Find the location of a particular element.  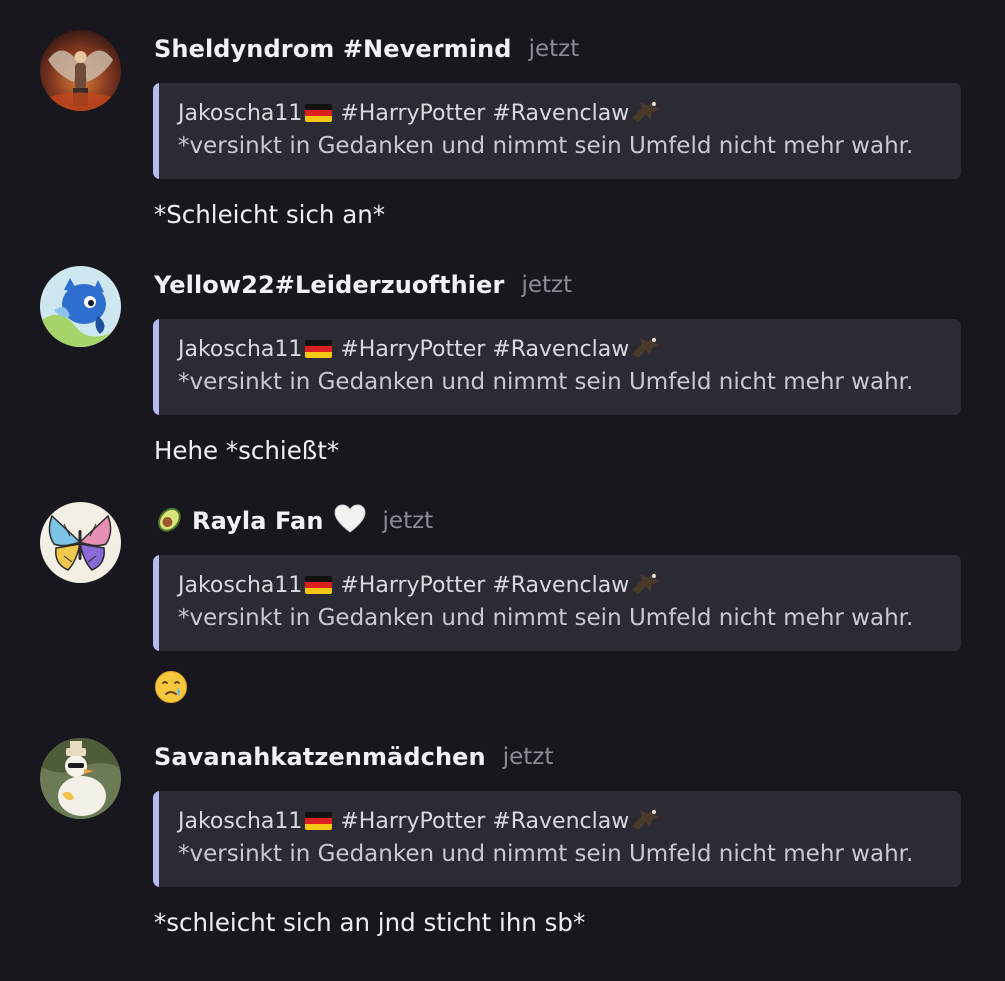

white-heart-icon is located at coordinates (350, 521).